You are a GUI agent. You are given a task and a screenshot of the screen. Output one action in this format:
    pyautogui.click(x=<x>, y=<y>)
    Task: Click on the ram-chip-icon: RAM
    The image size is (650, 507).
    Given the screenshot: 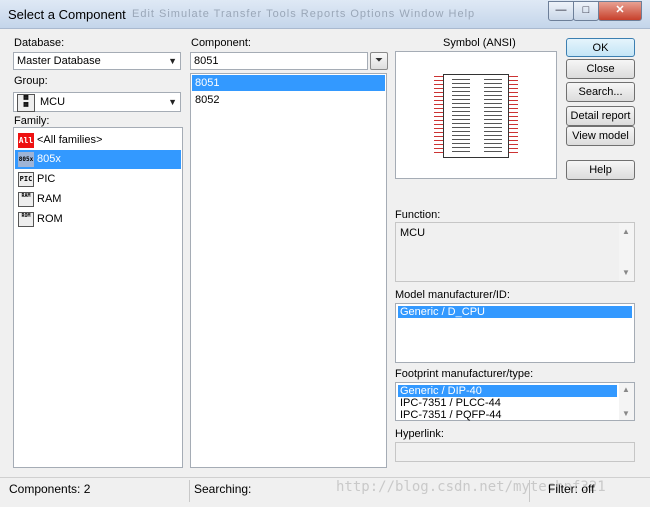 What is the action you would take?
    pyautogui.click(x=26, y=199)
    